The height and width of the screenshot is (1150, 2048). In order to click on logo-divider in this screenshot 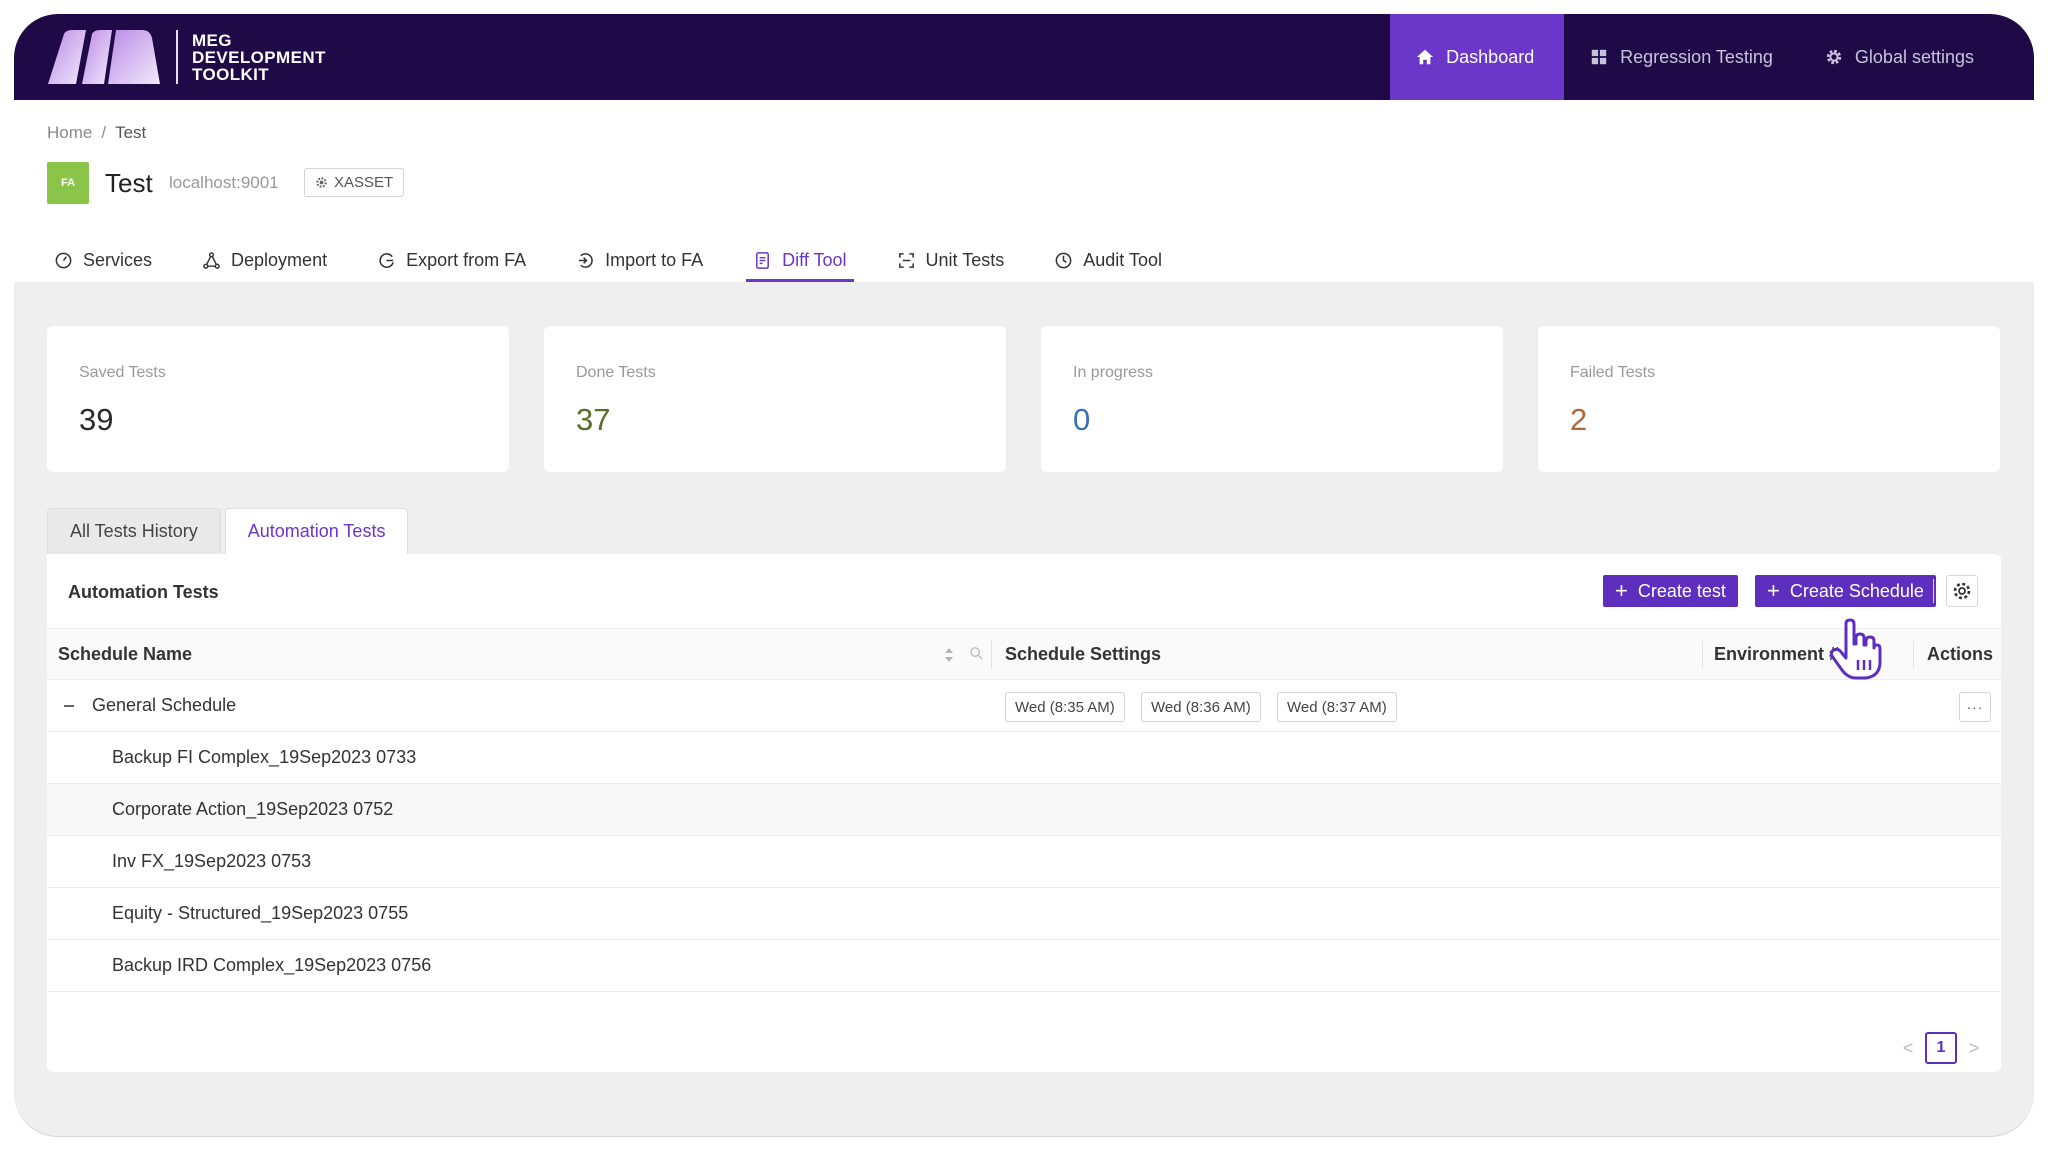, I will do `click(177, 57)`.